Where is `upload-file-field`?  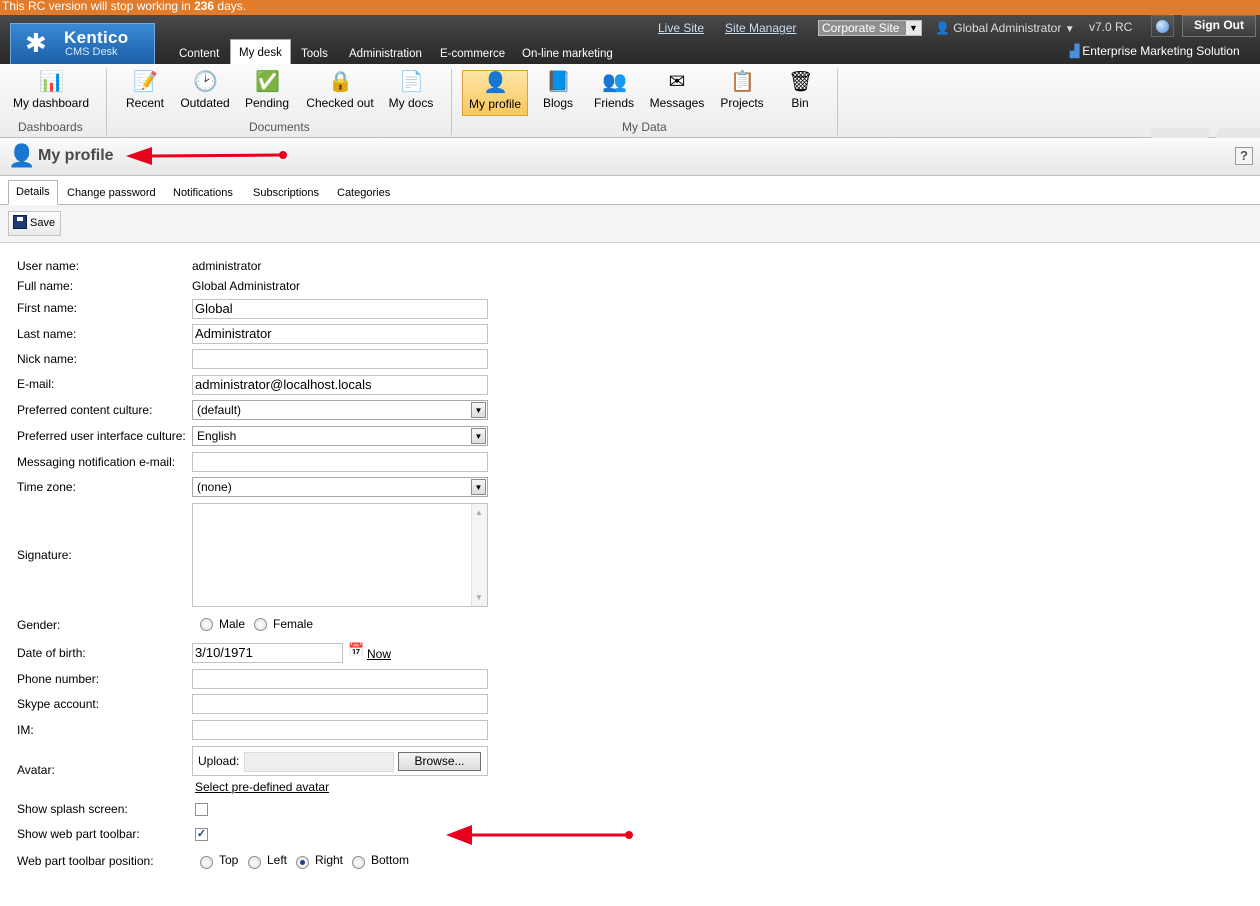 upload-file-field is located at coordinates (319, 762).